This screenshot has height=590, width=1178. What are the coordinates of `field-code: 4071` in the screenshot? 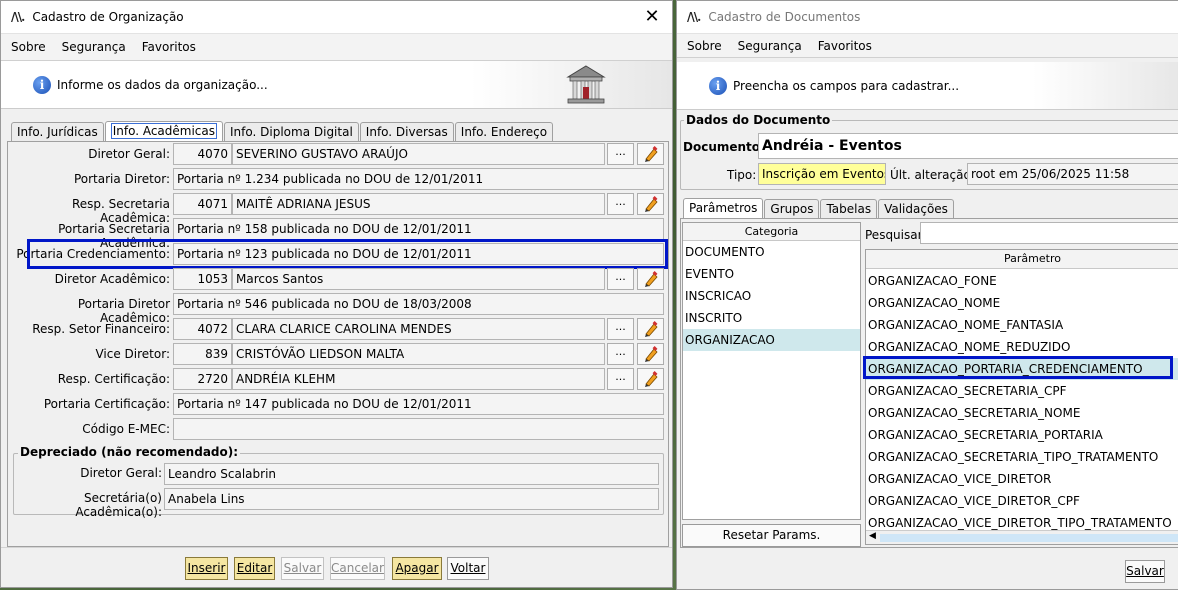 It's located at (202, 204).